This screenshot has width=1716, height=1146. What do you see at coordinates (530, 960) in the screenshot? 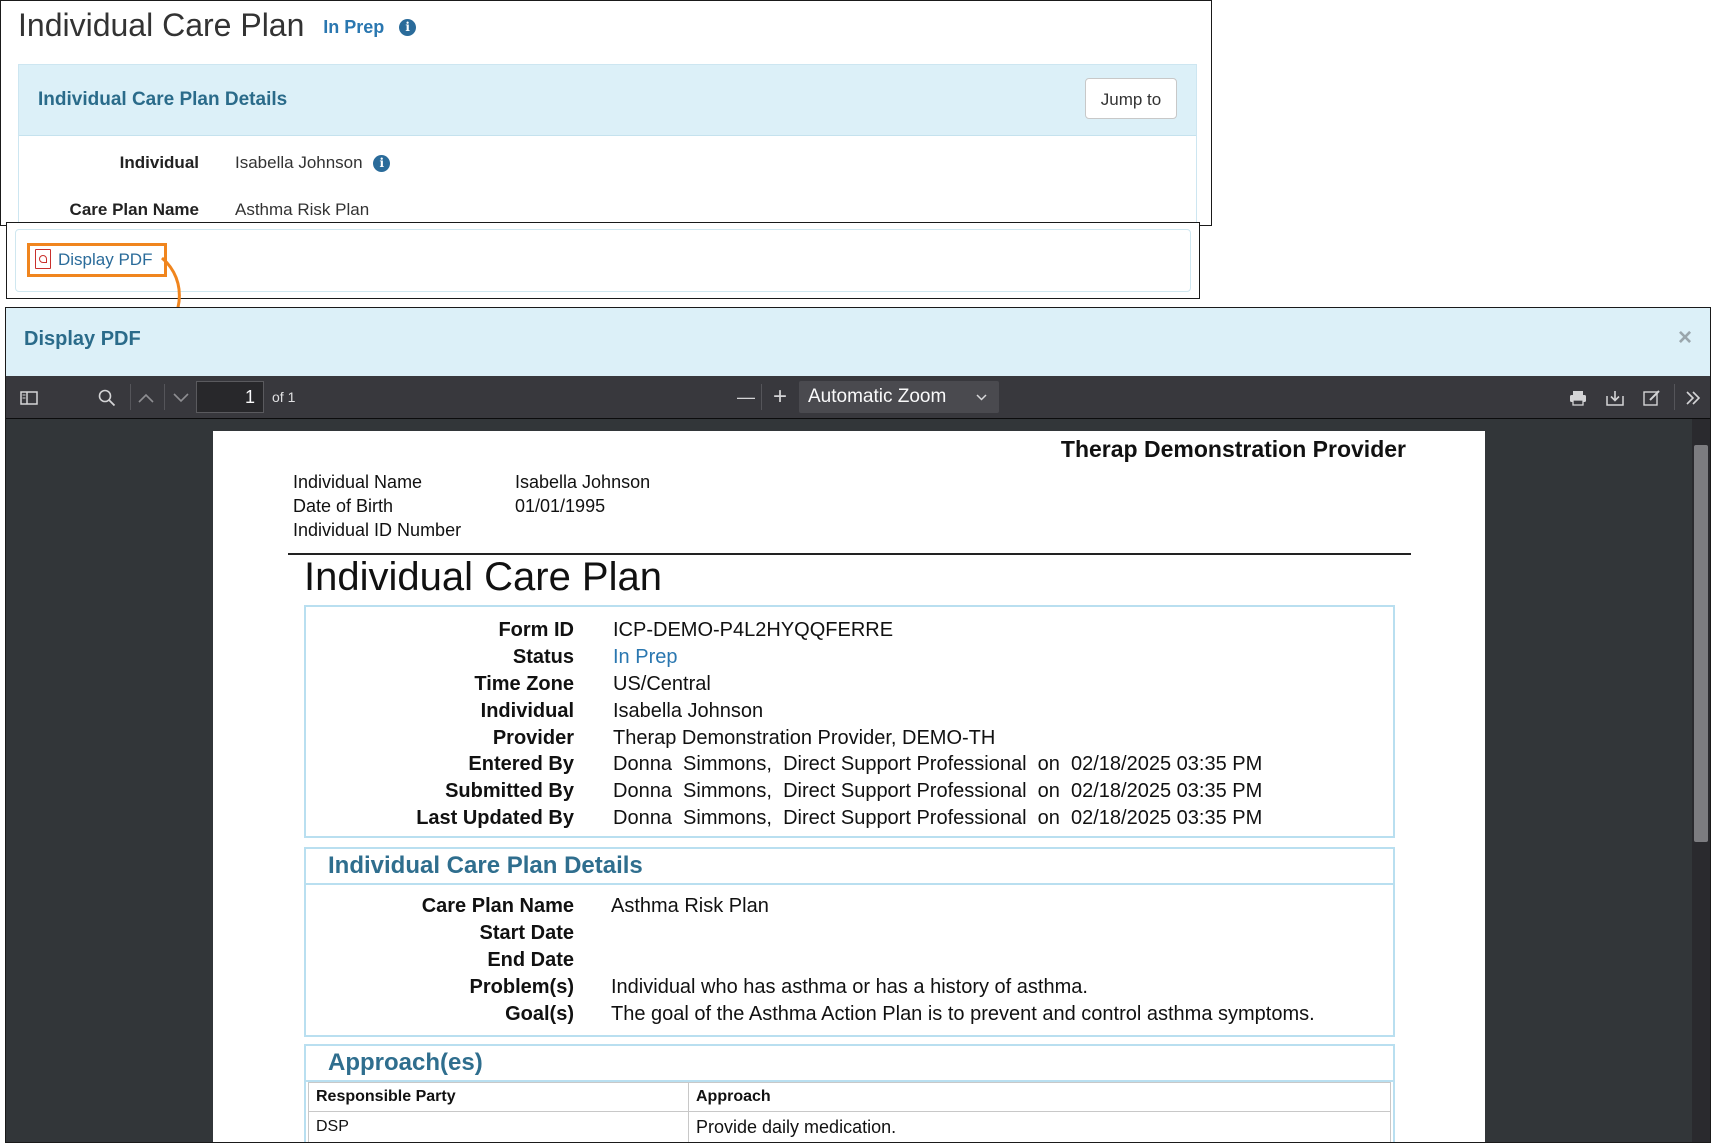
I see `details-label: End Date` at bounding box center [530, 960].